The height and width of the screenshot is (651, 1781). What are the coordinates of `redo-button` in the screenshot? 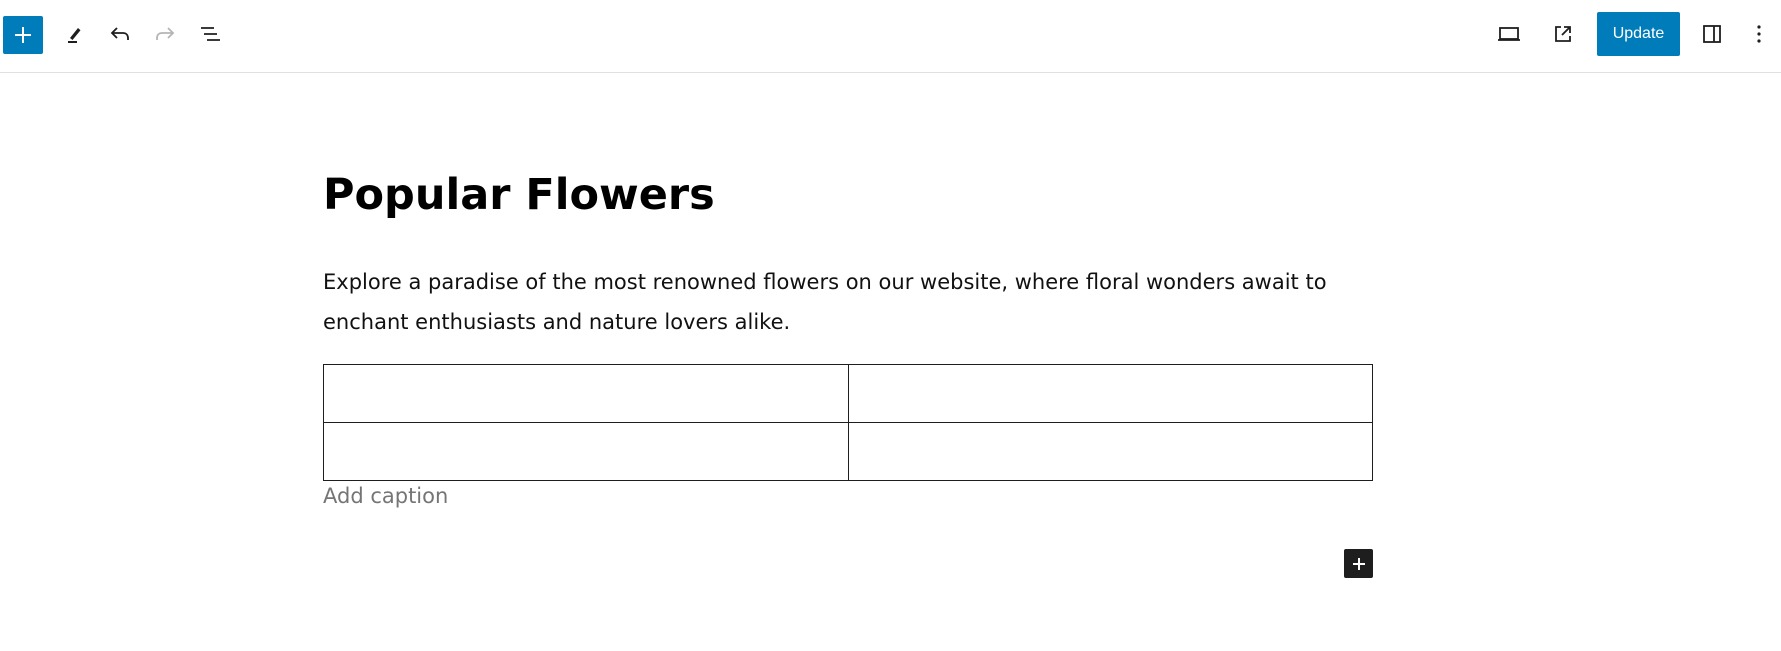 It's located at (165, 34).